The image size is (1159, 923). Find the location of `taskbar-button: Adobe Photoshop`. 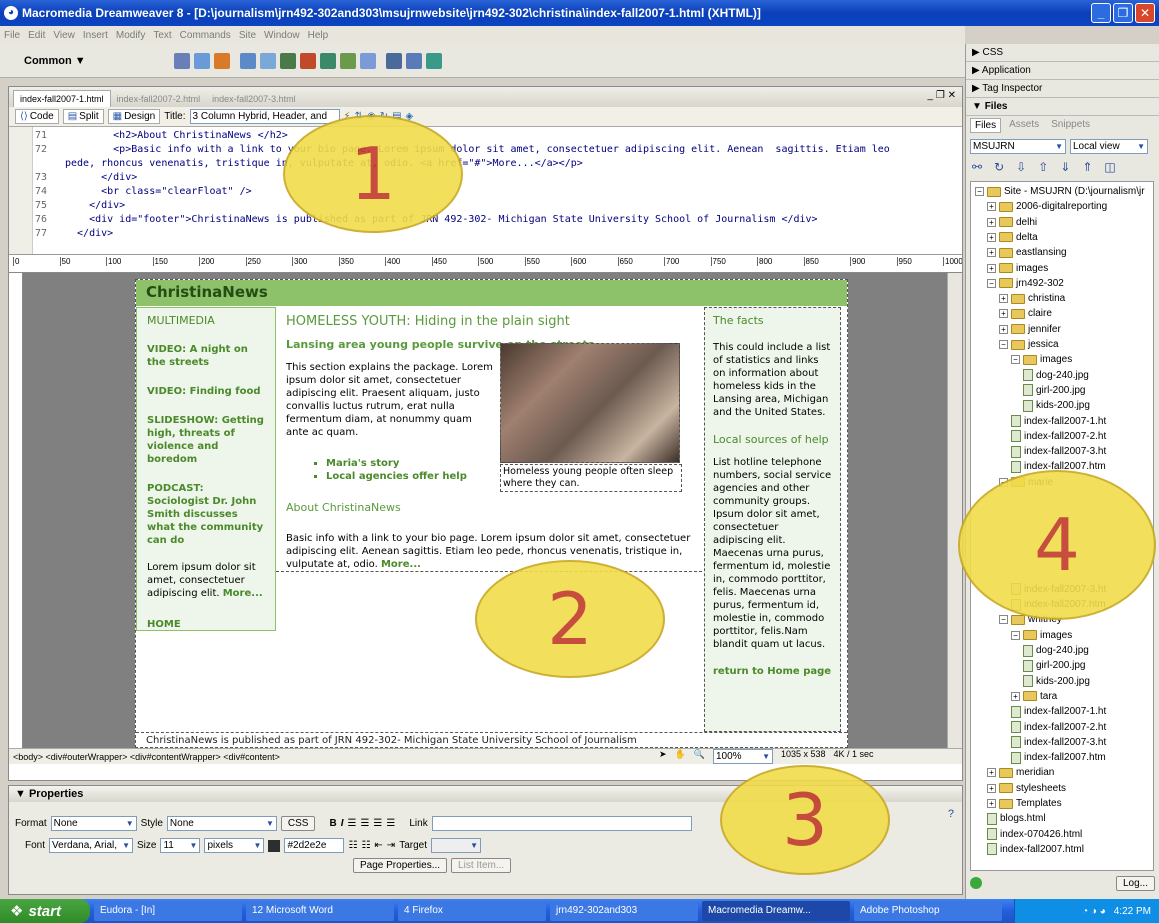

taskbar-button: Adobe Photoshop is located at coordinates (928, 911).